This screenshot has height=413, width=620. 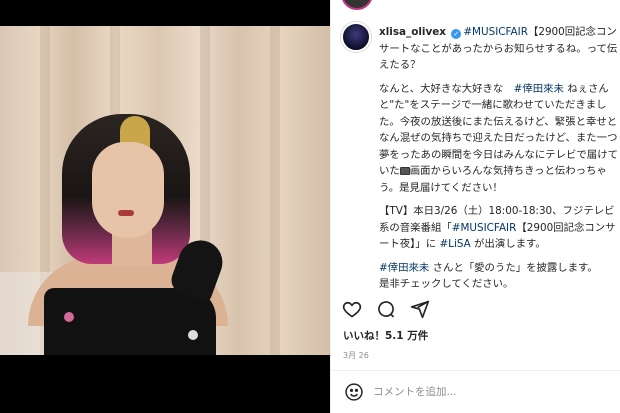 I want to click on share-button, so click(x=420, y=309).